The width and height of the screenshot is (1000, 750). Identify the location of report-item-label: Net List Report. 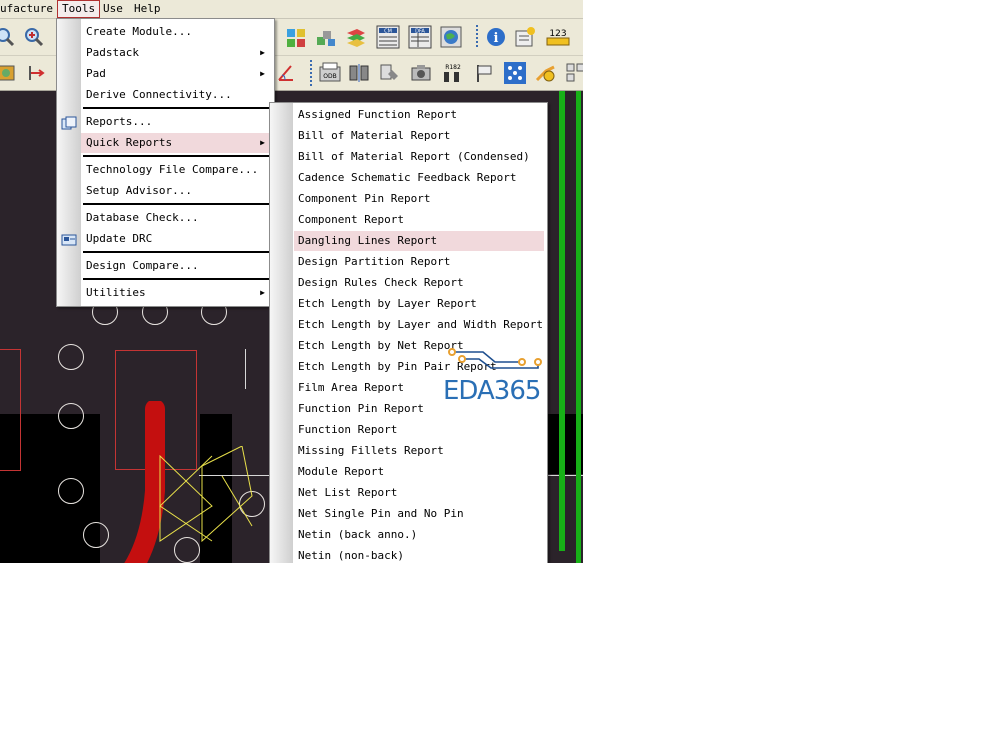
(348, 492).